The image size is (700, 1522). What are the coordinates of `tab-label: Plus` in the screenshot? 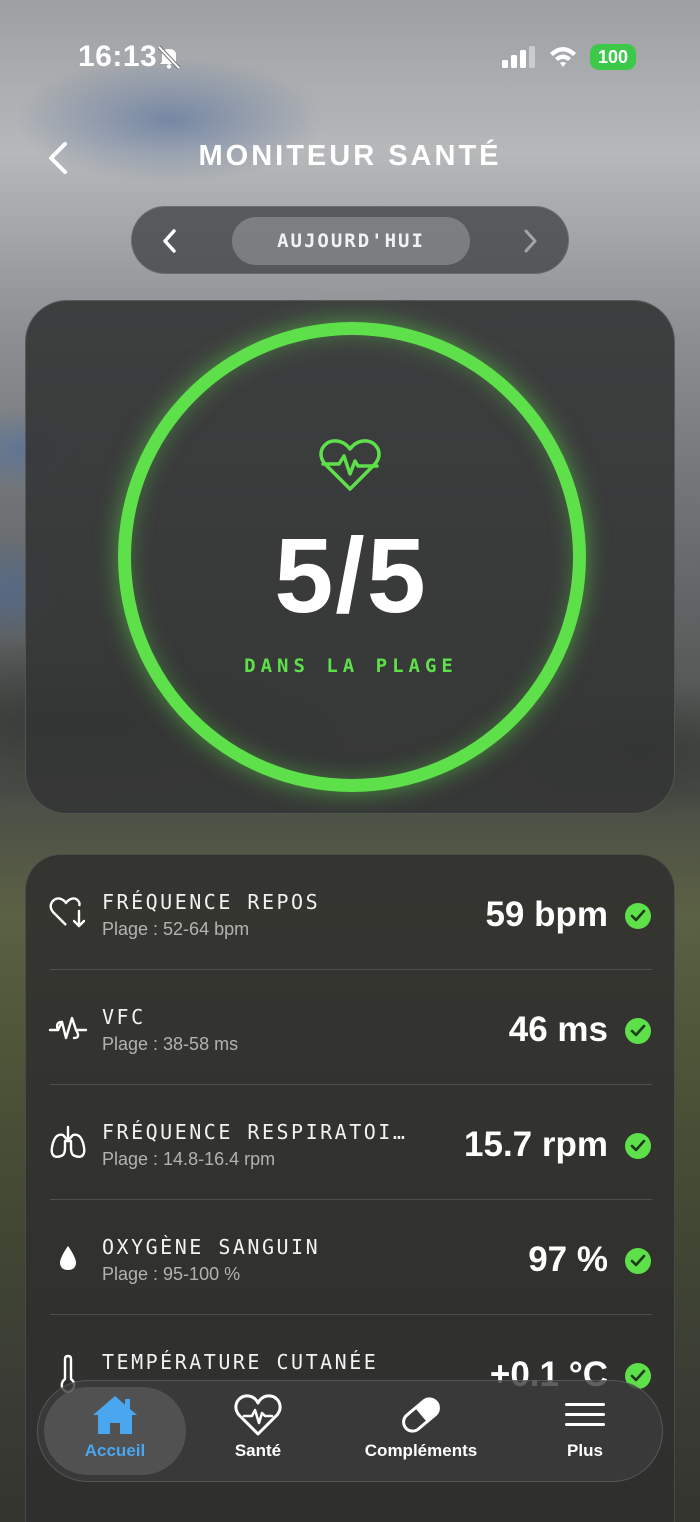 It's located at (585, 1450).